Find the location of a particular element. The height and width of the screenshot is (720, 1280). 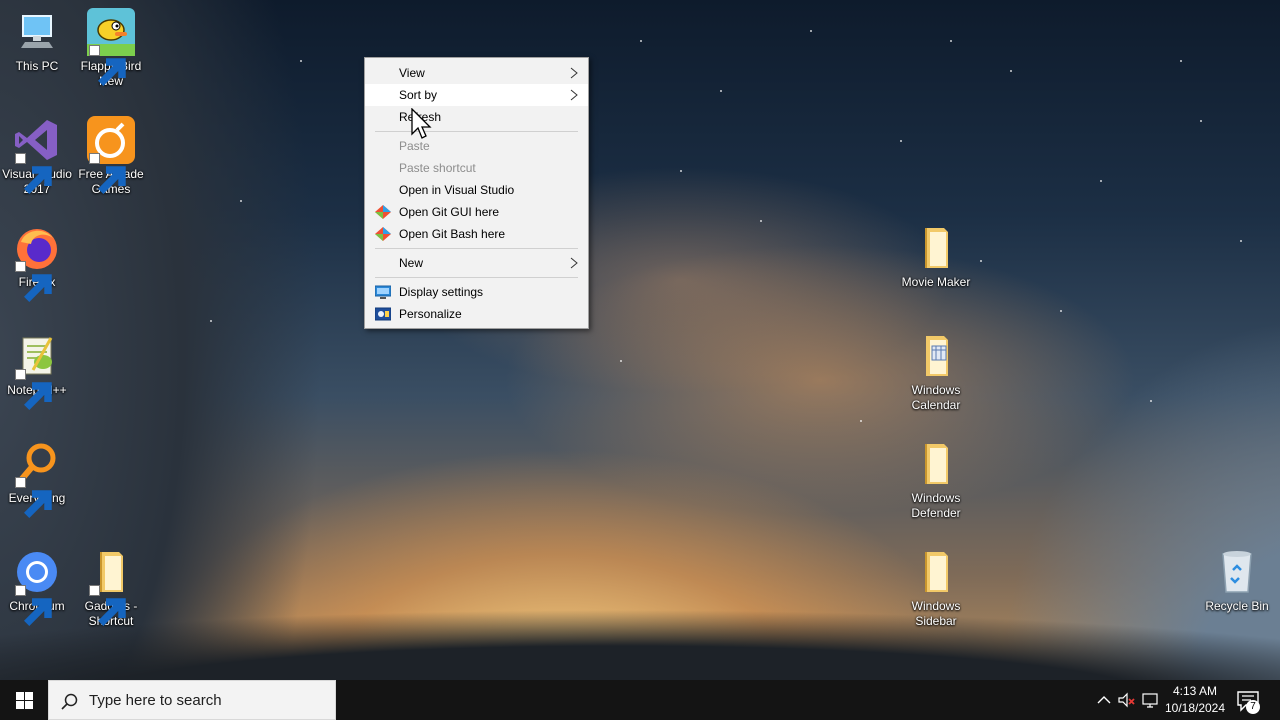

menu-item-view: View is located at coordinates (476, 73).